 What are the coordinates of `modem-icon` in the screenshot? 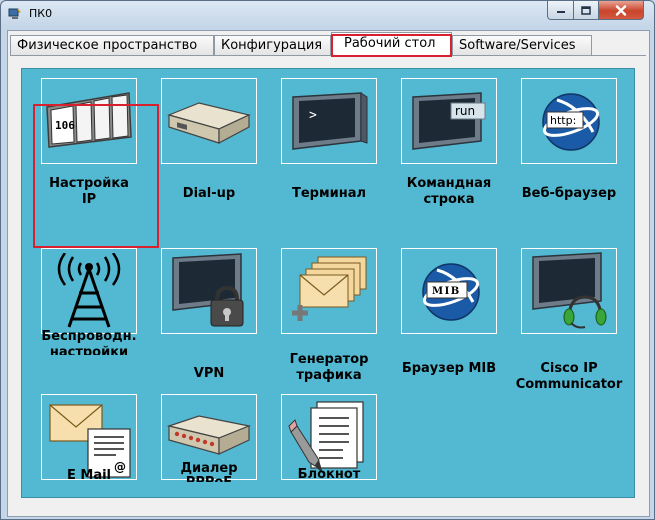 It's located at (209, 123).